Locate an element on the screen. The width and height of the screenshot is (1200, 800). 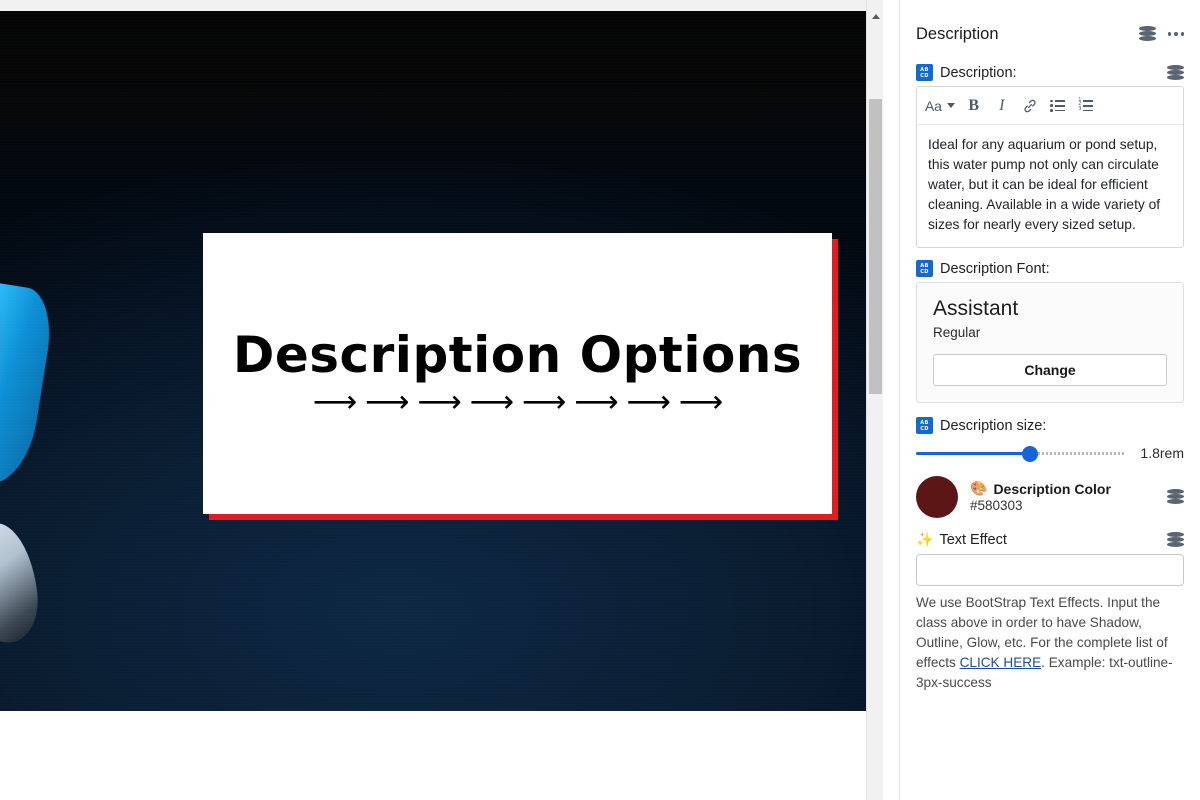
rte-toolbar: Aa B I 1 2 3 is located at coordinates (1050, 106).